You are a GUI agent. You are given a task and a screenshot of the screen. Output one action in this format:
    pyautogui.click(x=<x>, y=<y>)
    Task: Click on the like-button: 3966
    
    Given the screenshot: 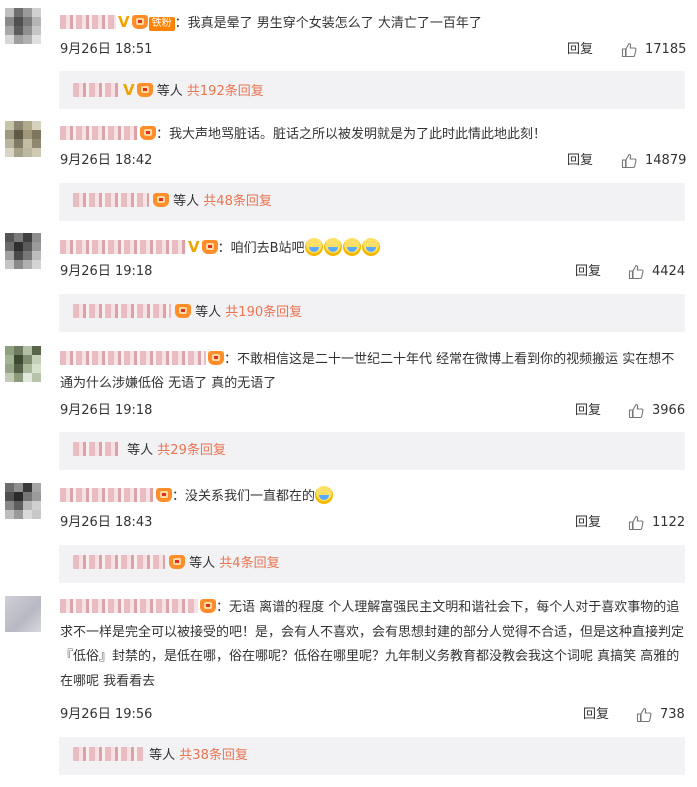 What is the action you would take?
    pyautogui.click(x=656, y=411)
    